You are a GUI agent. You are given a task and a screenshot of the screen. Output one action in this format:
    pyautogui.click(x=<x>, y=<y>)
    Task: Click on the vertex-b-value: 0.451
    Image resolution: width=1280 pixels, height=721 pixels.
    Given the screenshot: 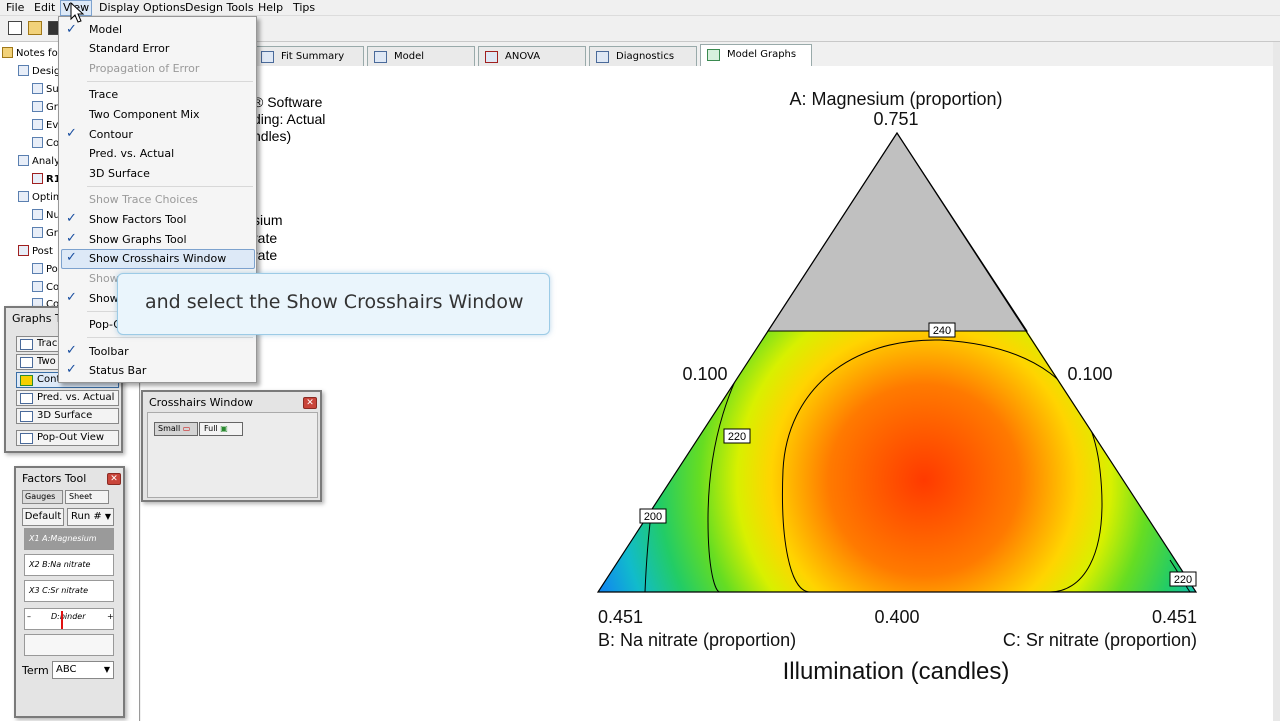 What is the action you would take?
    pyautogui.click(x=620, y=617)
    